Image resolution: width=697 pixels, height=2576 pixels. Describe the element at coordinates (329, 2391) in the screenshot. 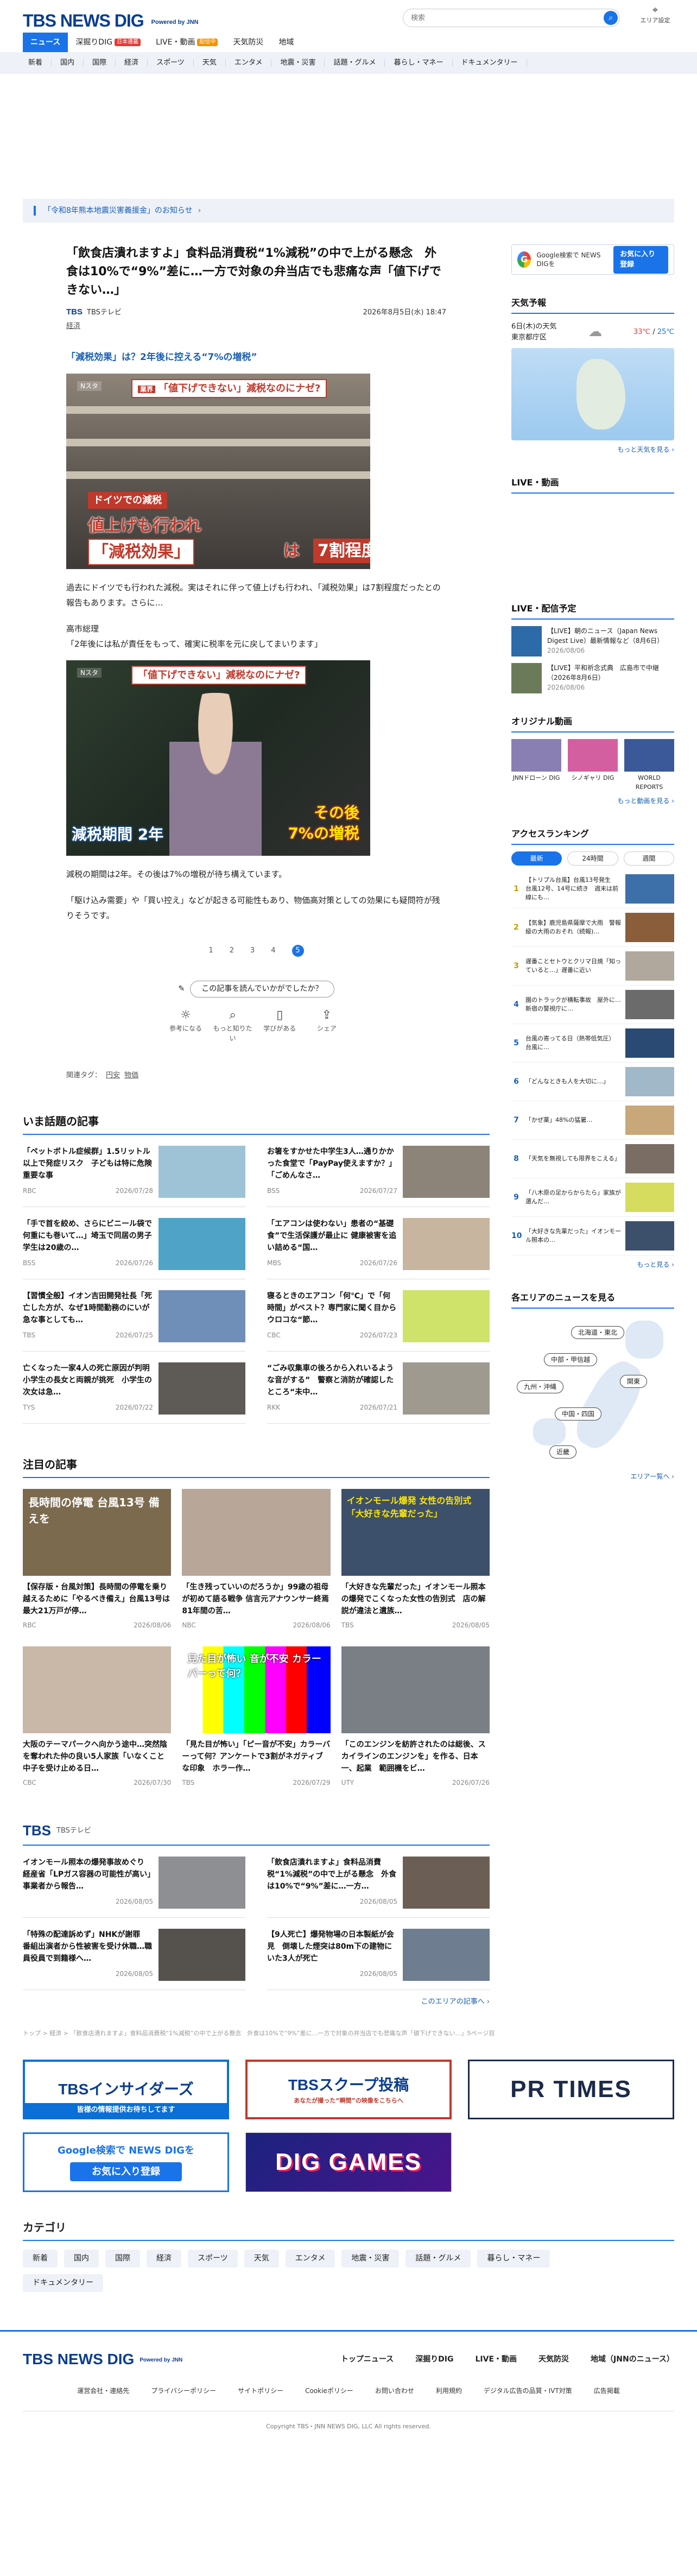

I see `footer-link: Cookieポリシー` at that location.